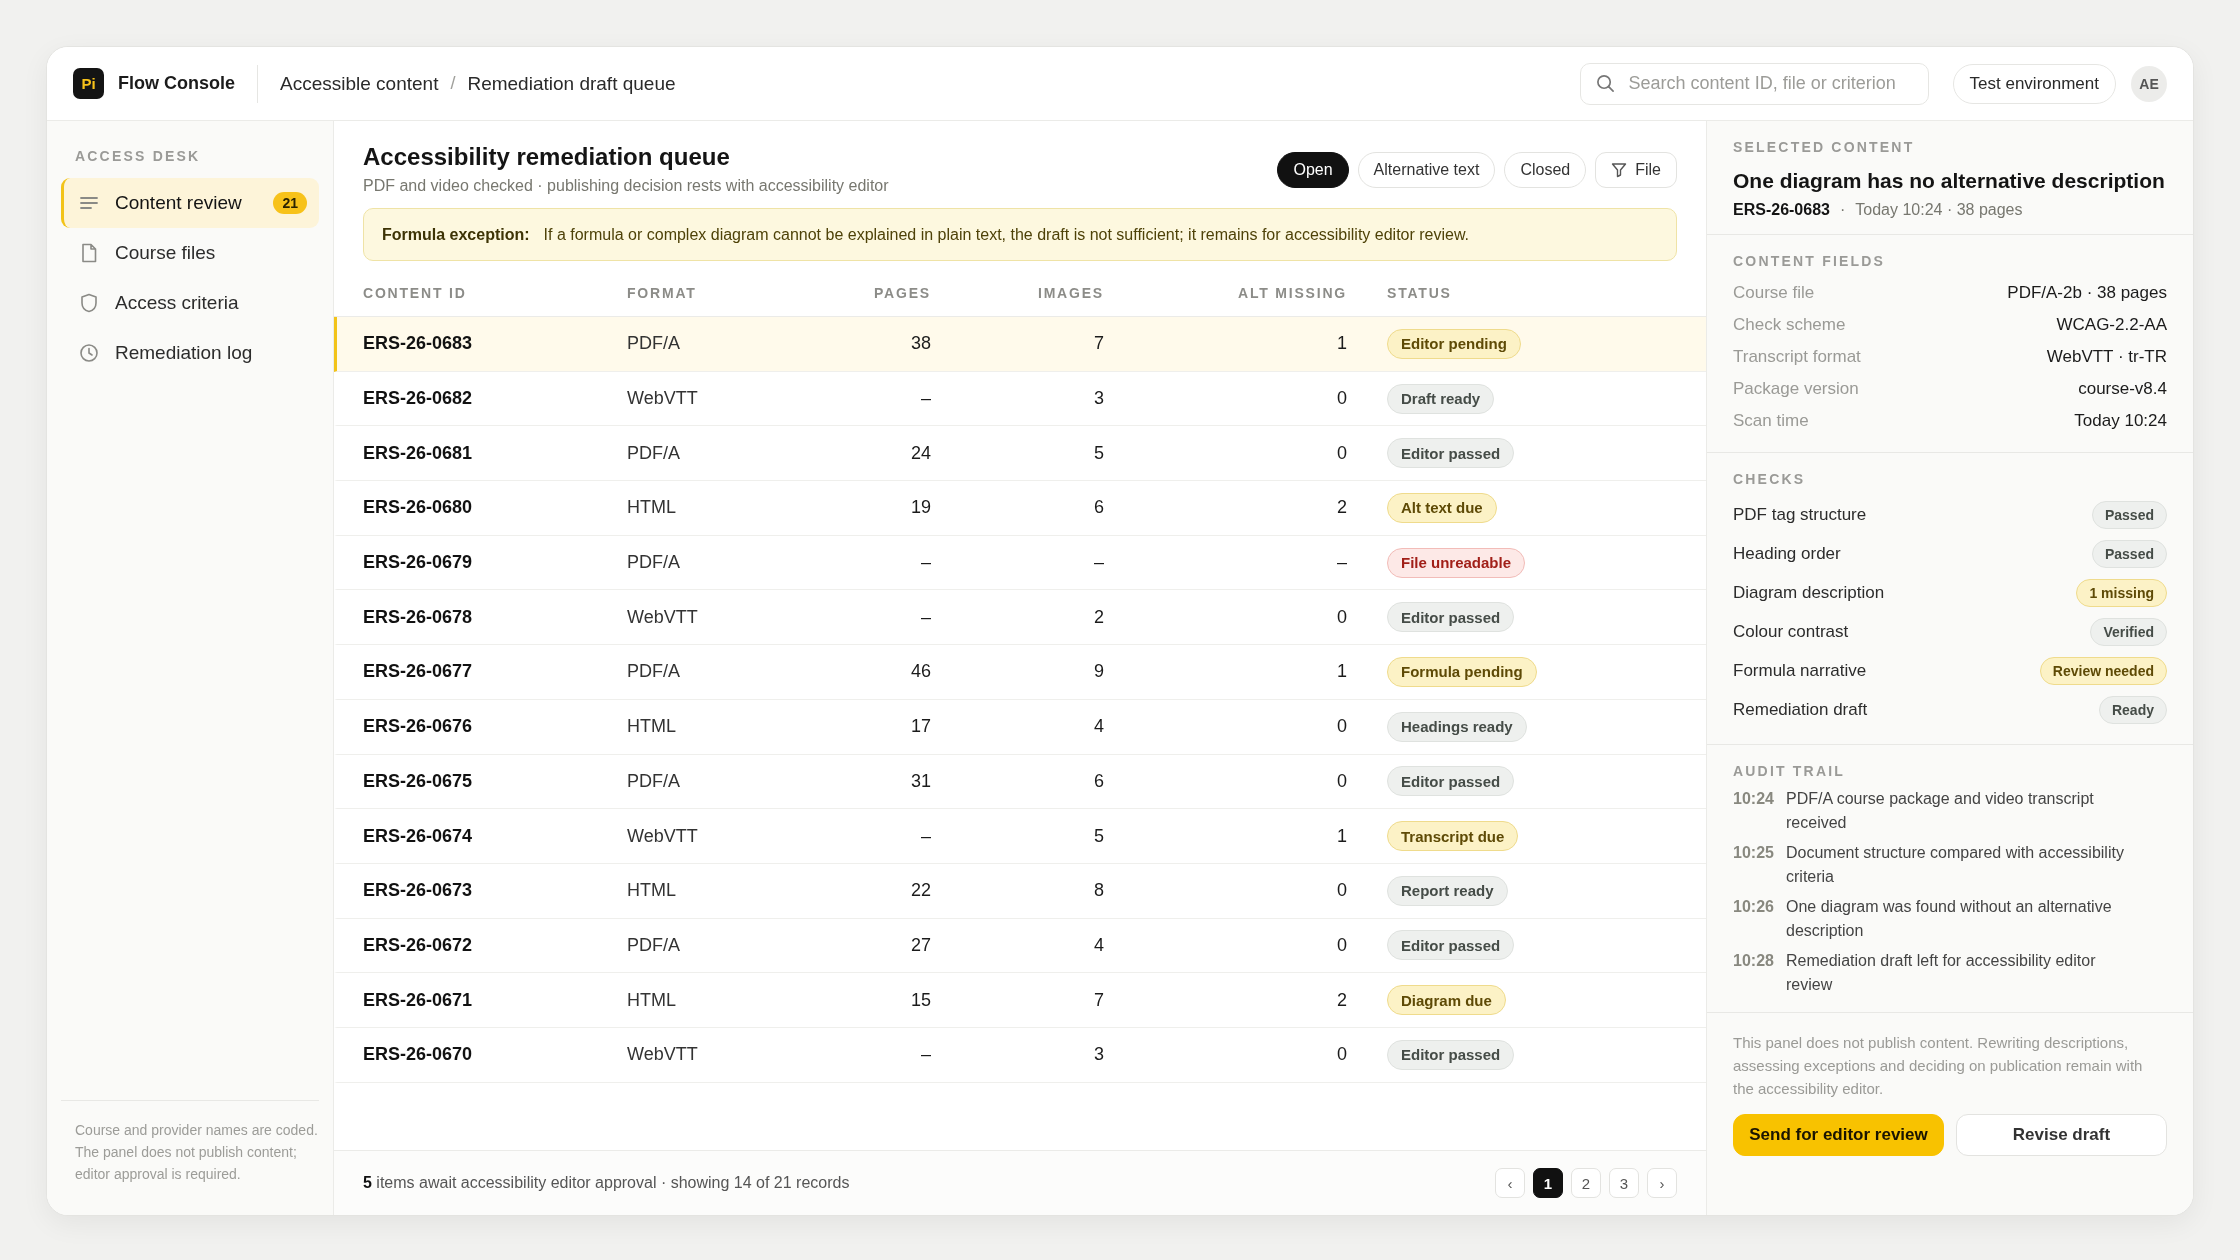 This screenshot has height=1260, width=2240. Describe the element at coordinates (1098, 891) in the screenshot. I see `images-cell-text: 8` at that location.